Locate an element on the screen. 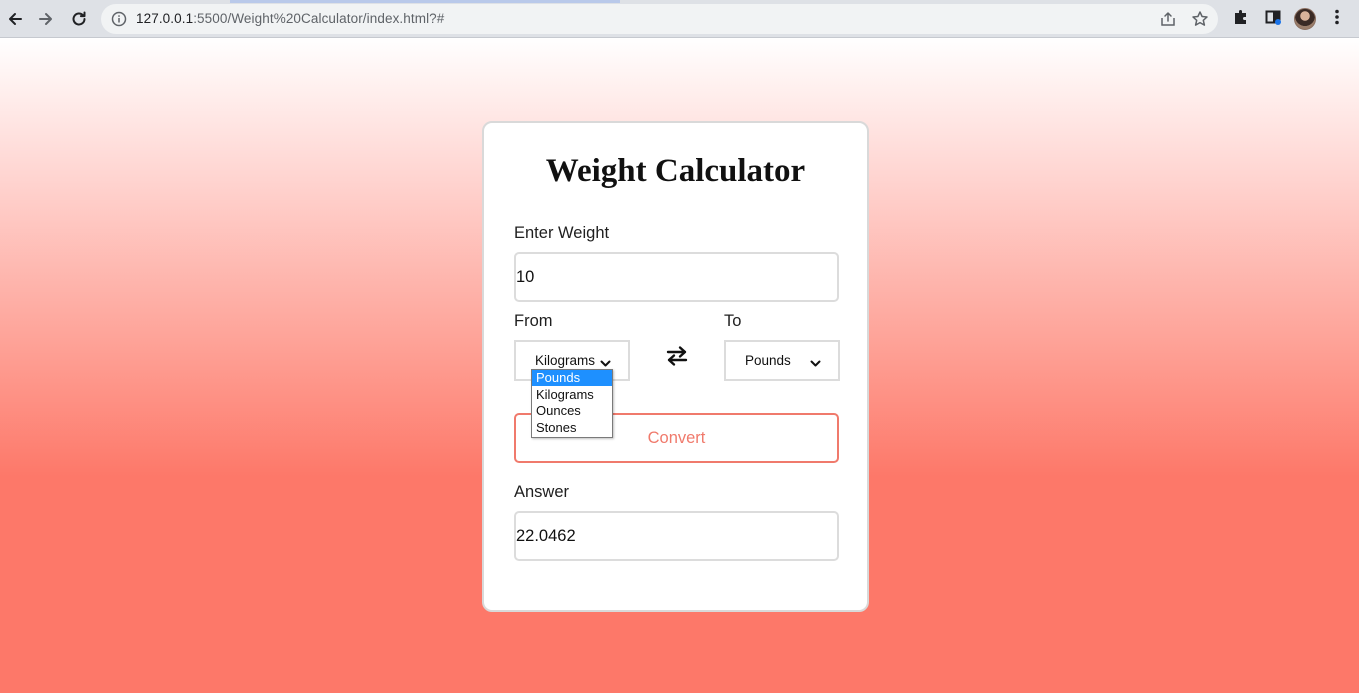  weight-input-value: 10 is located at coordinates (525, 277).